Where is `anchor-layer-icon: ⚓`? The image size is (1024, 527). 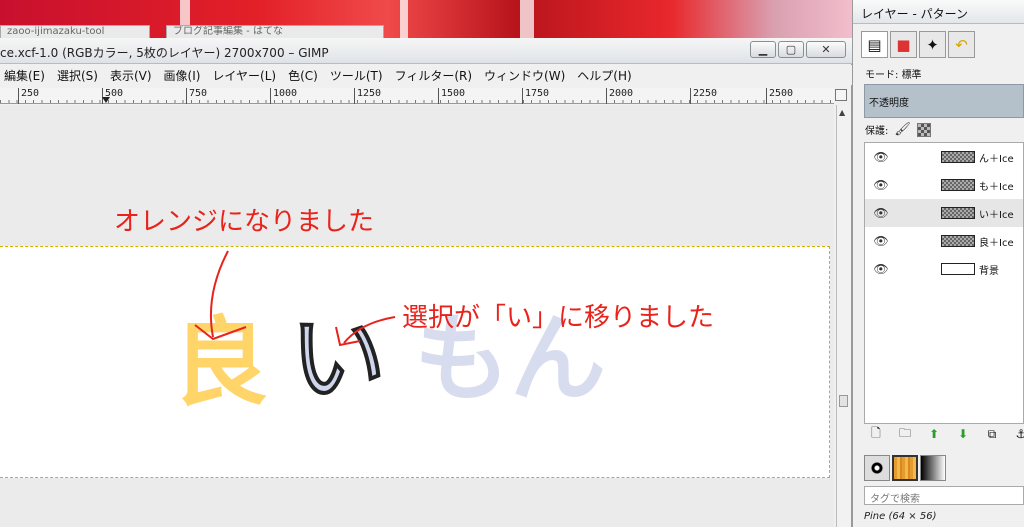 anchor-layer-icon: ⚓ is located at coordinates (1019, 434).